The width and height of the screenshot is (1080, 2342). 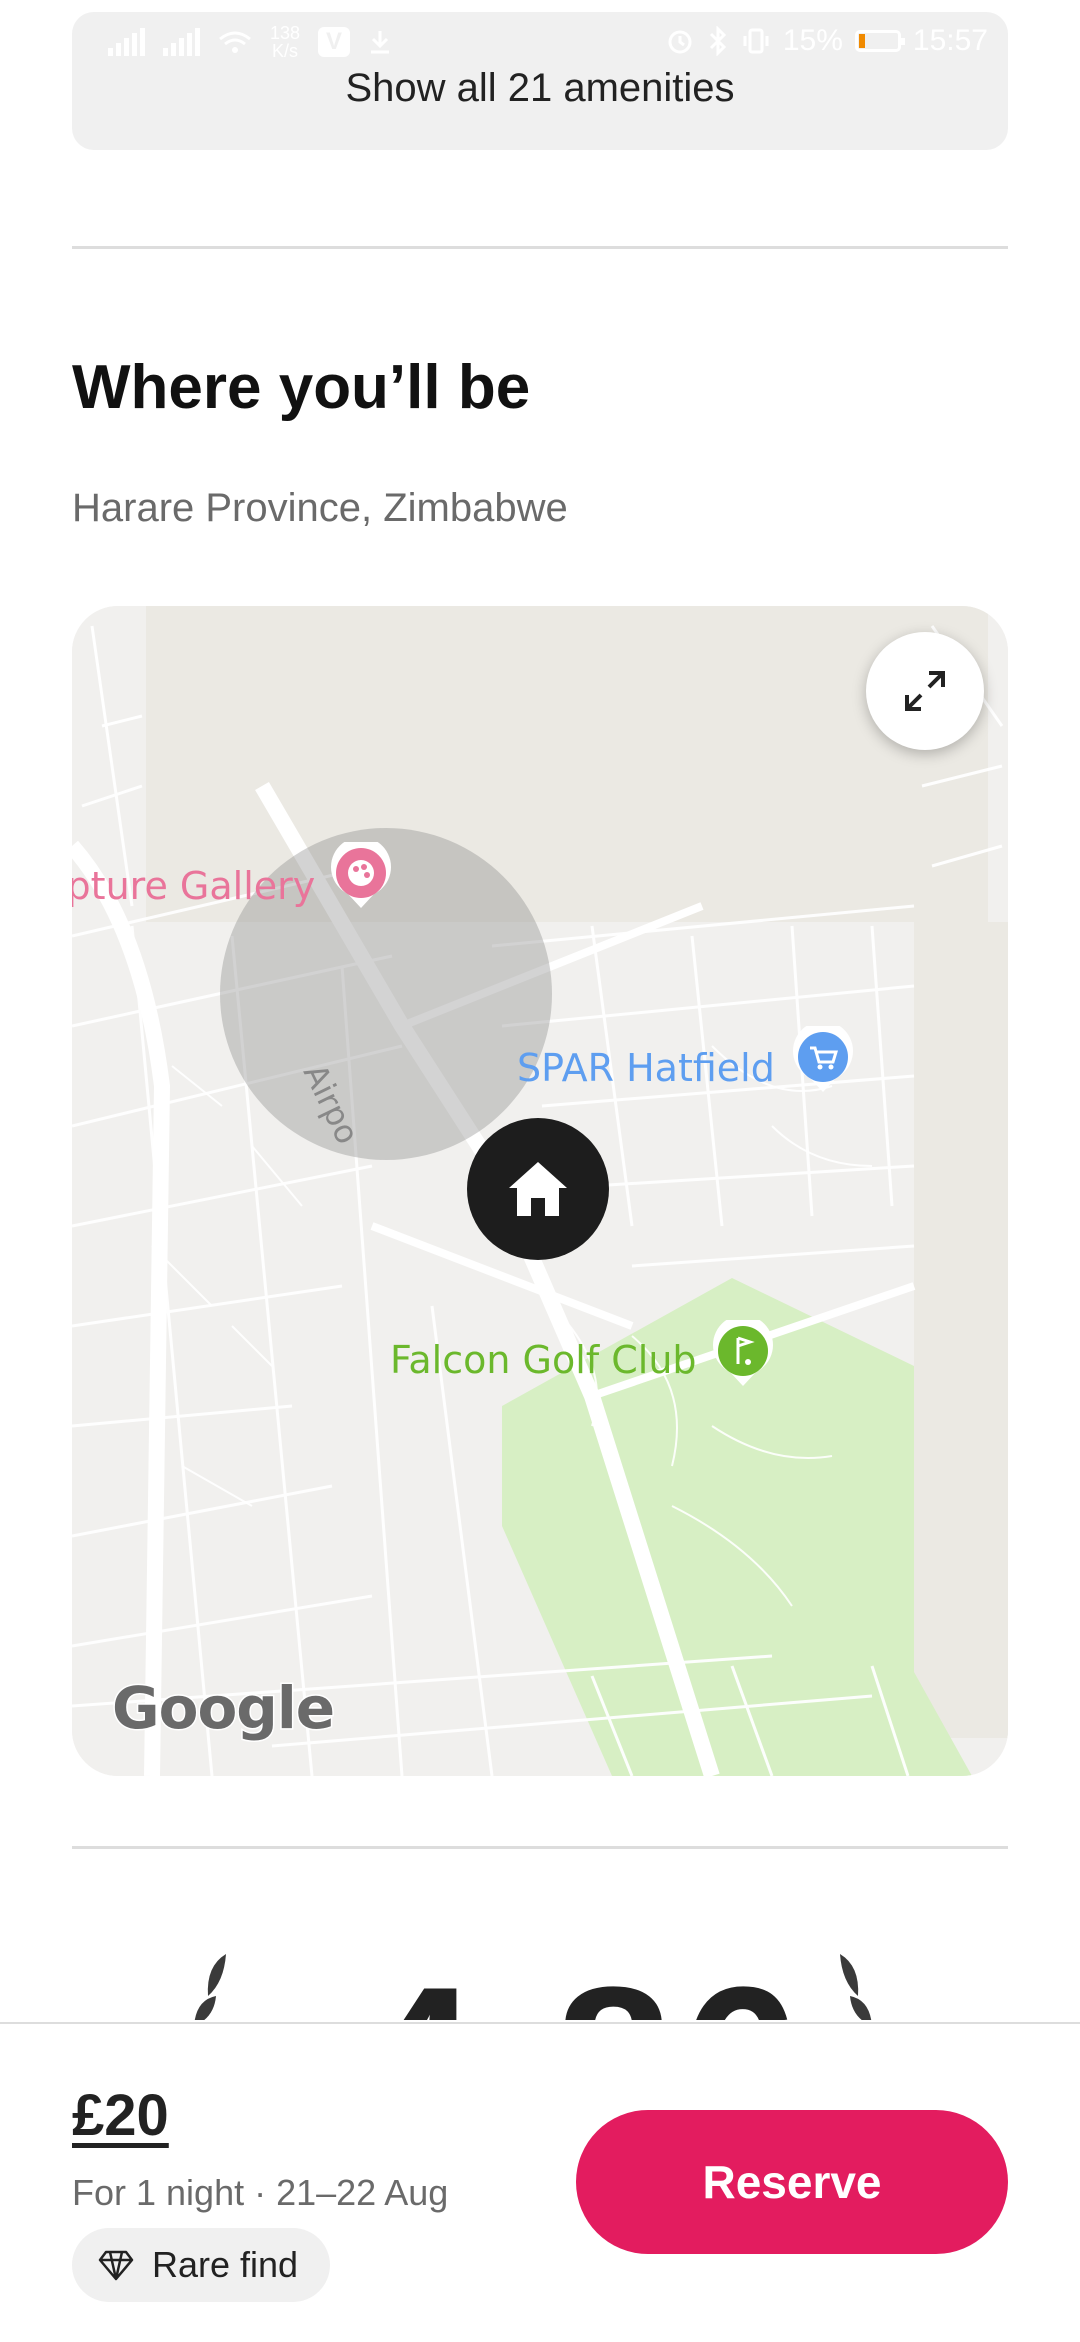 I want to click on vibrate-icon, so click(x=756, y=41).